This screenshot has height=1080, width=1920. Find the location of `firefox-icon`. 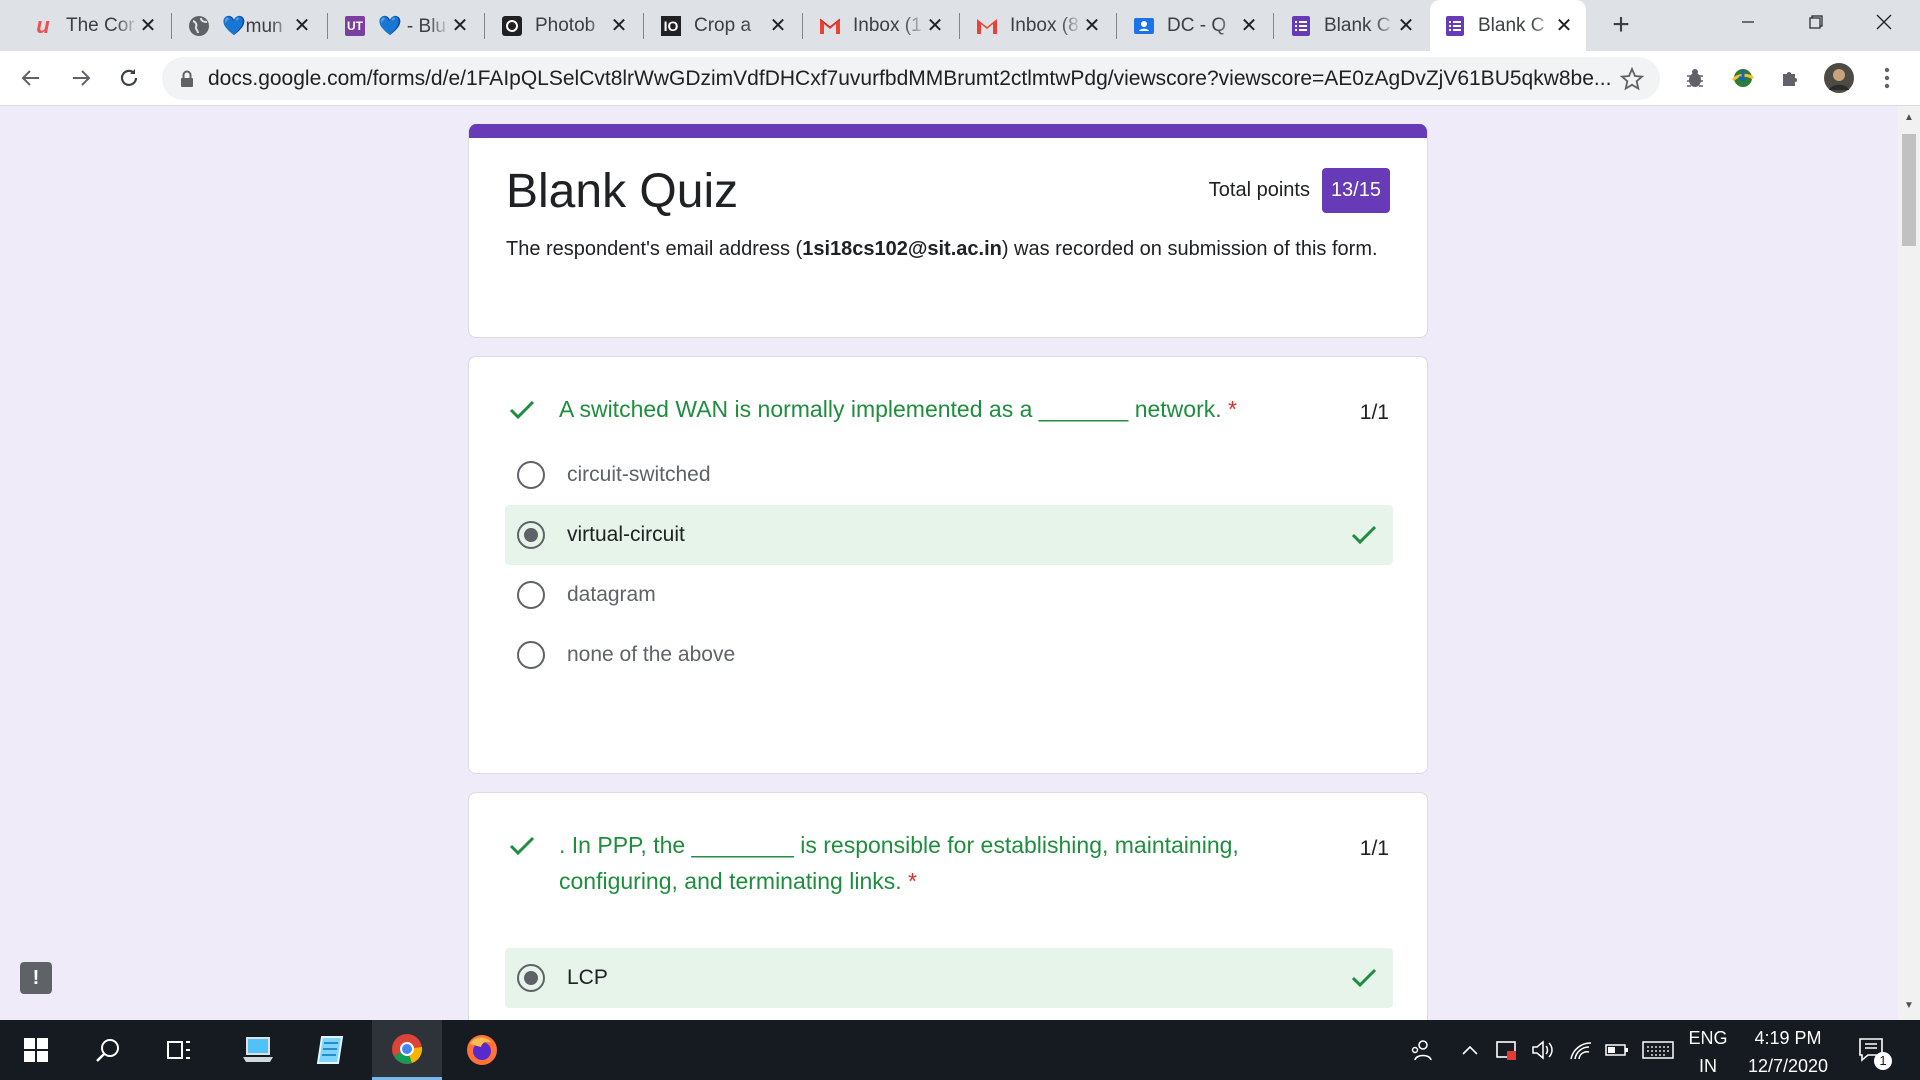

firefox-icon is located at coordinates (482, 1050).